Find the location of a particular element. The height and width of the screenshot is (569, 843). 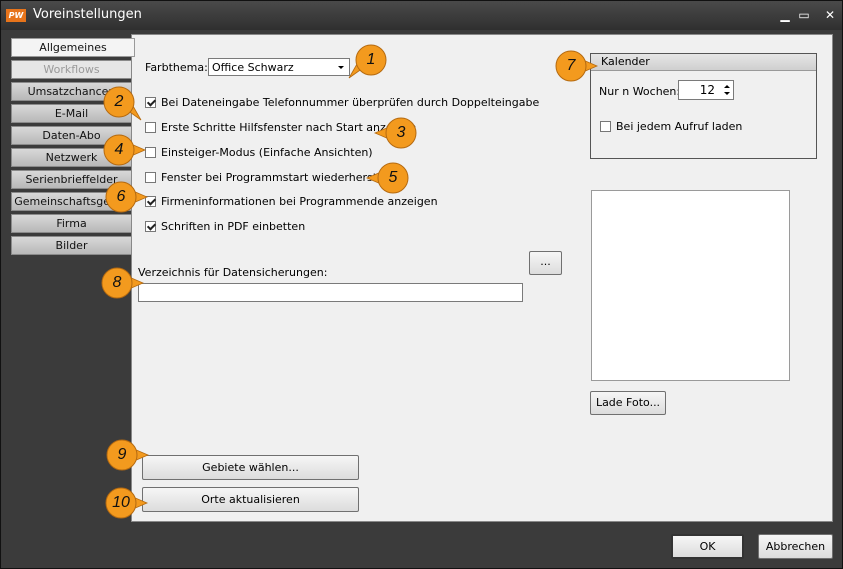

tab-firma: Firma is located at coordinates (71, 223).